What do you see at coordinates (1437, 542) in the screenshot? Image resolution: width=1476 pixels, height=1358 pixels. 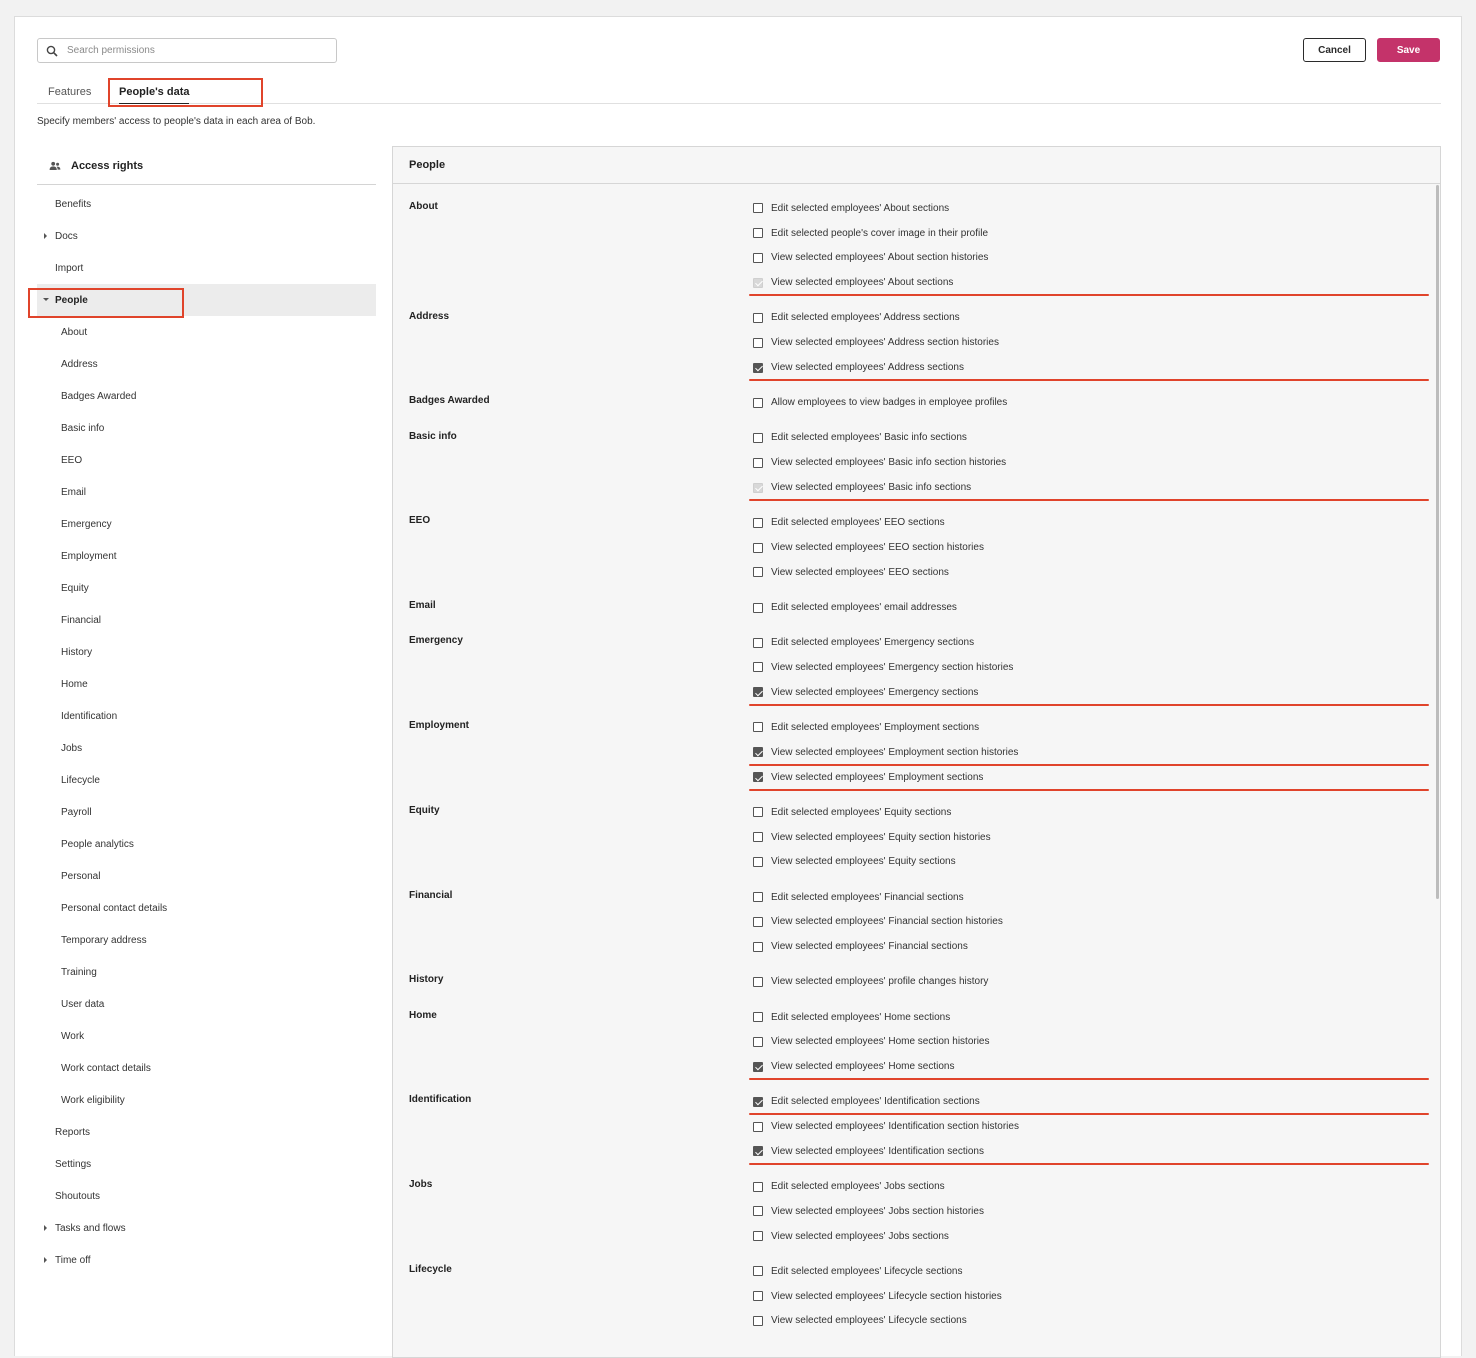 I see `panel-scrollbar` at bounding box center [1437, 542].